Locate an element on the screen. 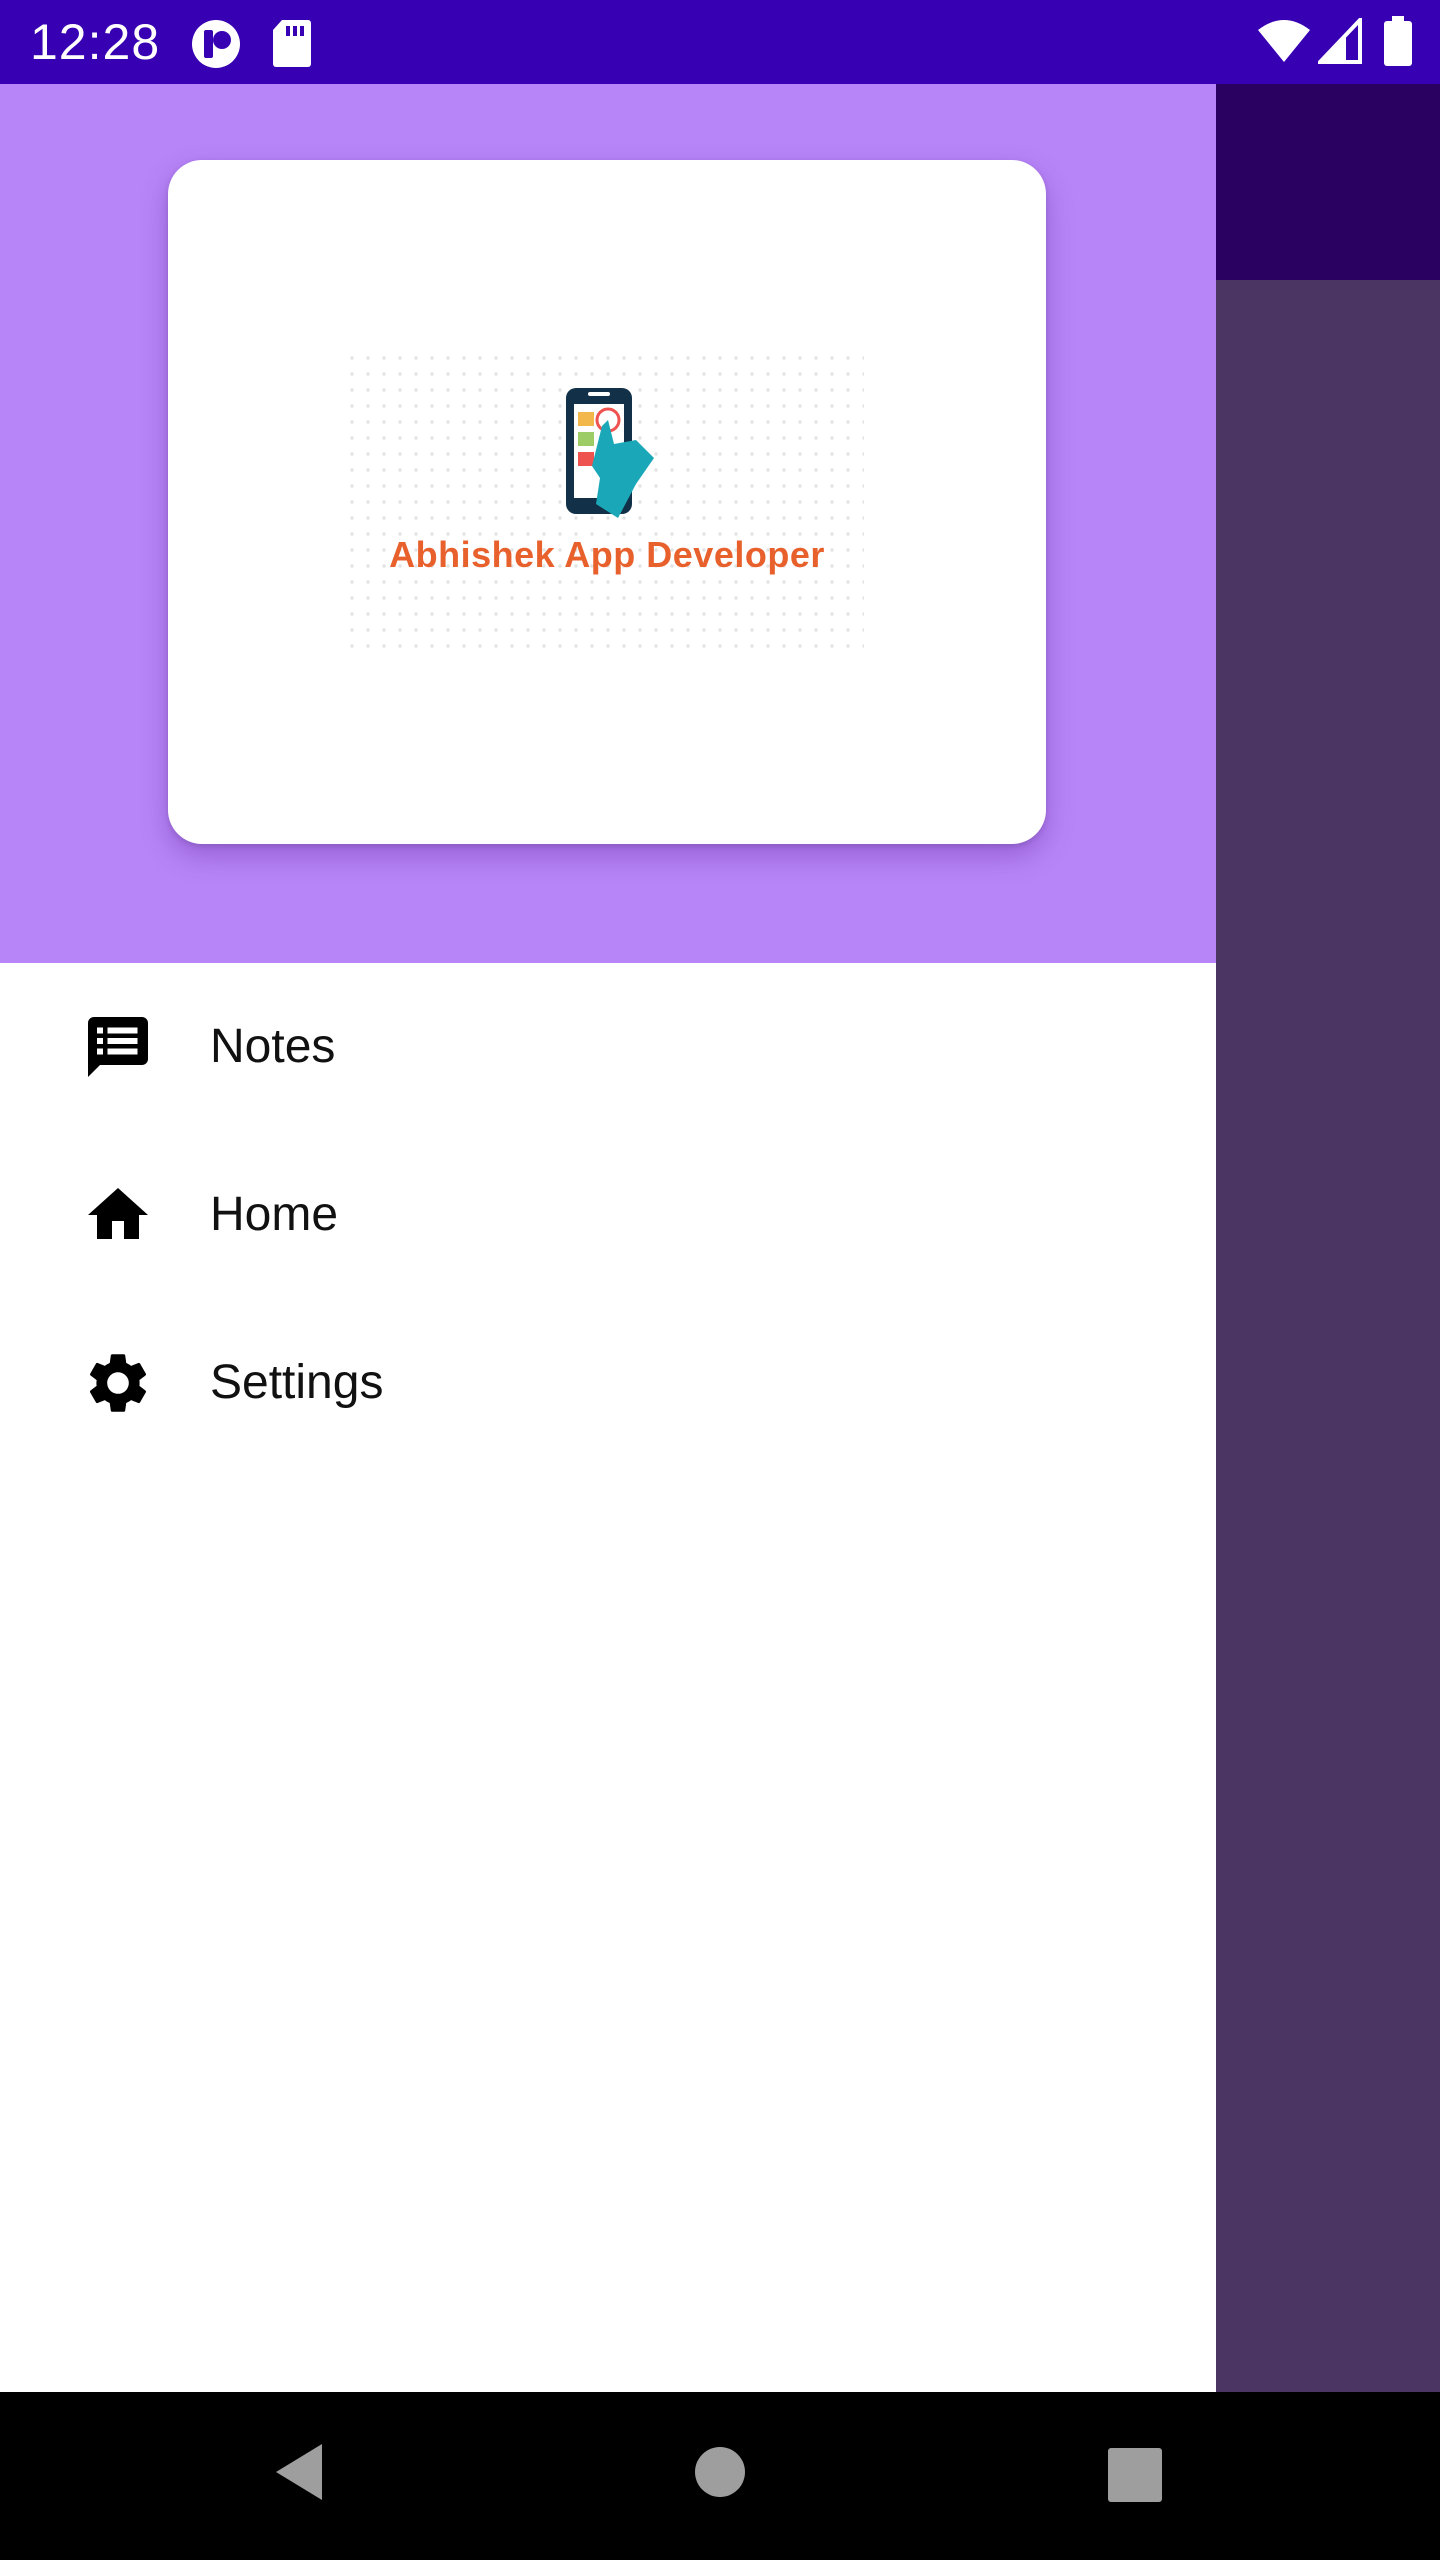 This screenshot has height=2560, width=1440. menu-item-label: Notes is located at coordinates (273, 1046).